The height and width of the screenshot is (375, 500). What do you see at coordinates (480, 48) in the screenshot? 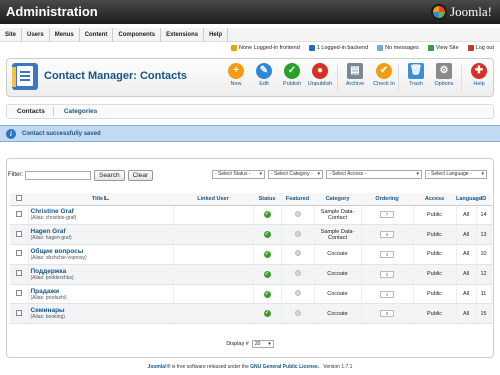
I see `status-logout: Log out` at bounding box center [480, 48].